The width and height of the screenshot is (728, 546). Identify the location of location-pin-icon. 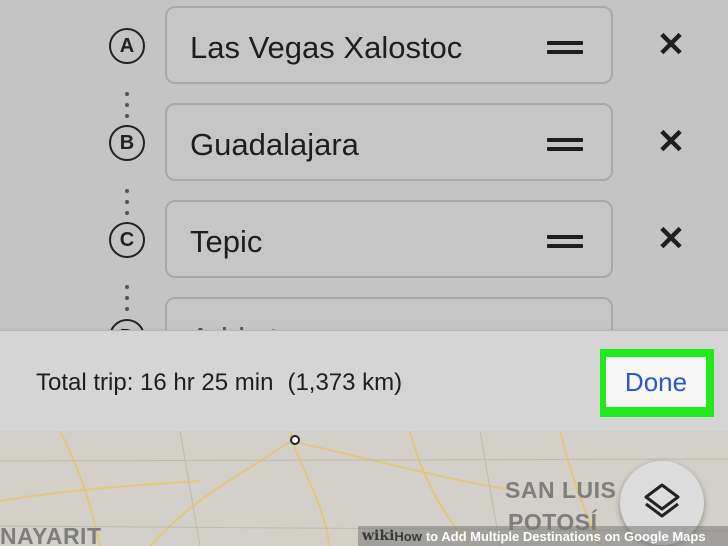
(295, 440).